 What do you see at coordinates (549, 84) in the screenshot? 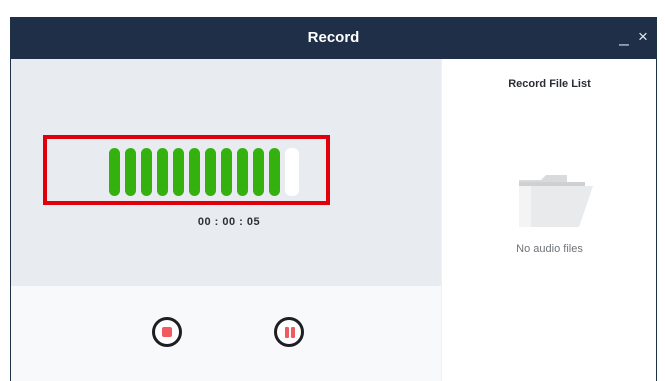
I see `file-list-title: Record File List` at bounding box center [549, 84].